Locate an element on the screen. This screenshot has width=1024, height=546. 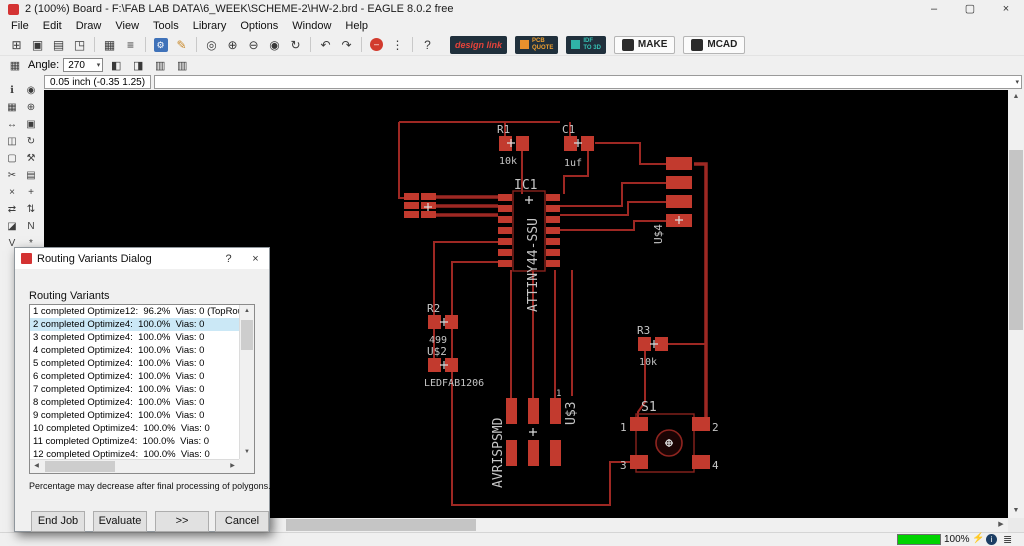
cancel-button: Cancel is located at coordinates (242, 521).